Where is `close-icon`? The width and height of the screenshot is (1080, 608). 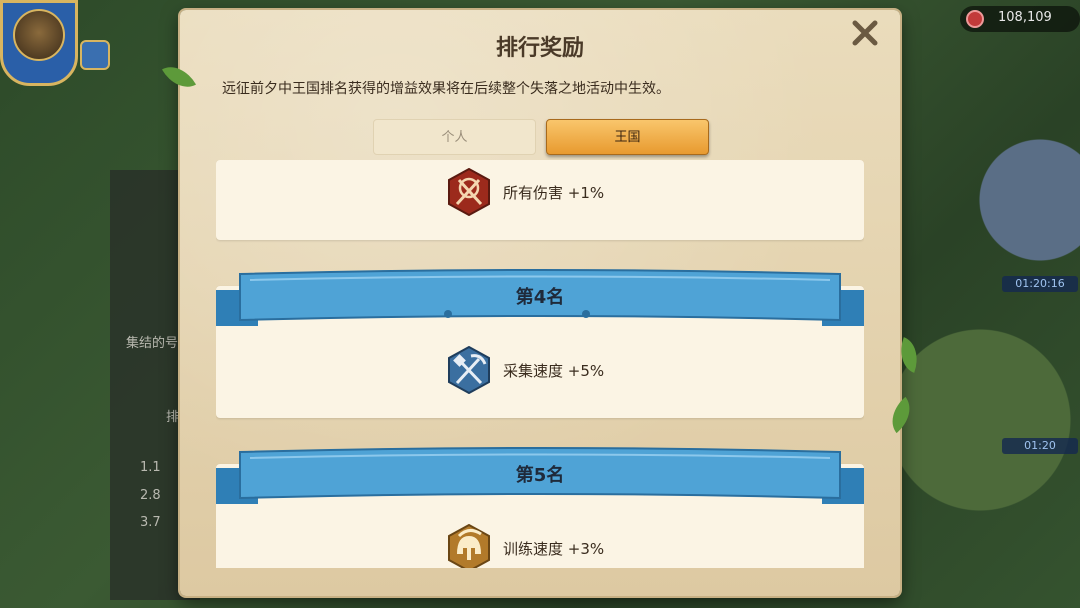 close-icon is located at coordinates (865, 33).